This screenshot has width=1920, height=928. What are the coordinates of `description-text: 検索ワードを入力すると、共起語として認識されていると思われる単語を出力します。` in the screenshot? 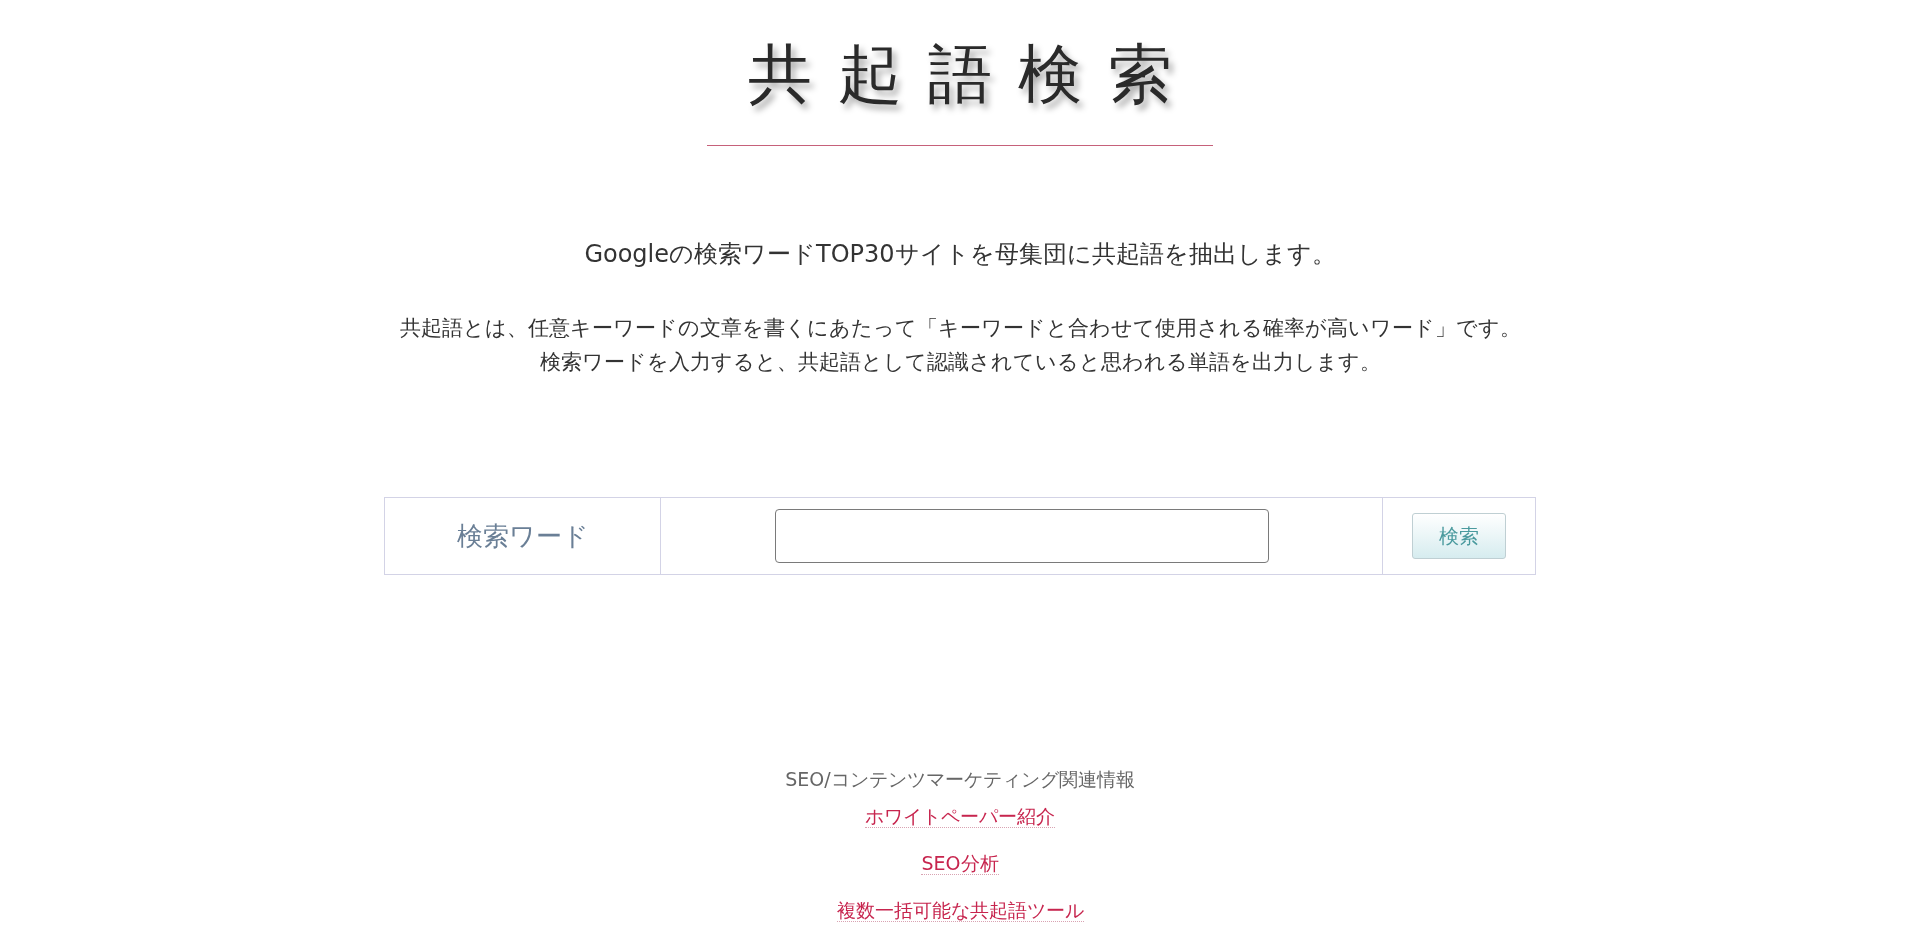 It's located at (960, 362).